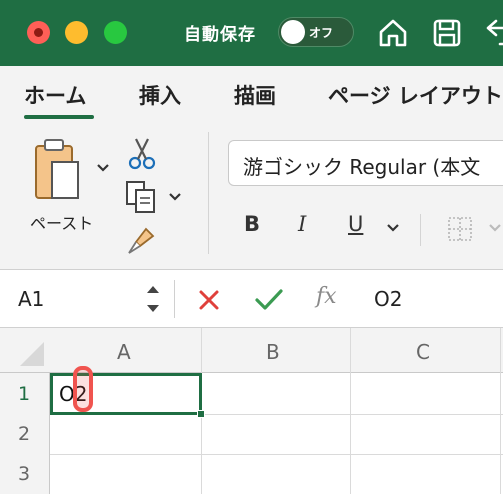 This screenshot has height=494, width=503. What do you see at coordinates (420, 230) in the screenshot?
I see `ribbon-divider-small` at bounding box center [420, 230].